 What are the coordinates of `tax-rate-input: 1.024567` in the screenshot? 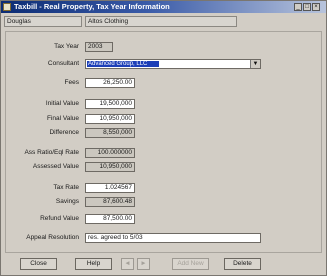 It's located at (110, 188).